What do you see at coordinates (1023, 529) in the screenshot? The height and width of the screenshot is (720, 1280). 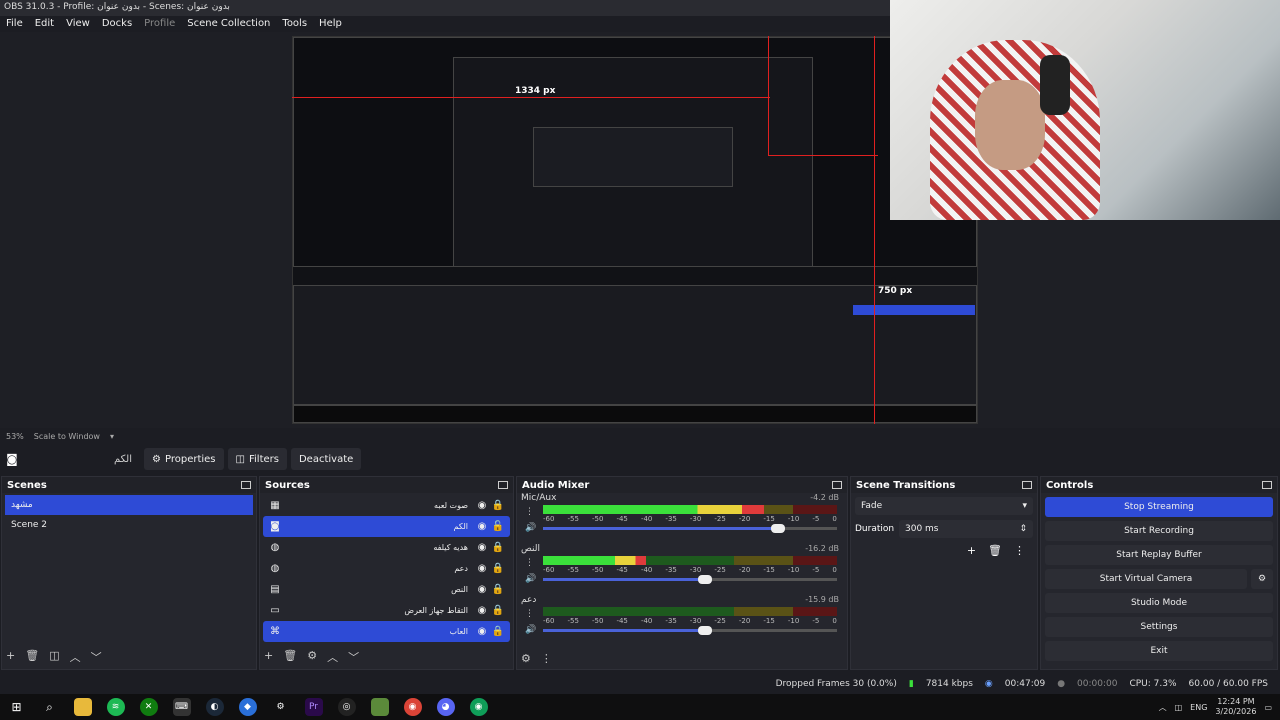 I see `spin-icon: ⇕` at bounding box center [1023, 529].